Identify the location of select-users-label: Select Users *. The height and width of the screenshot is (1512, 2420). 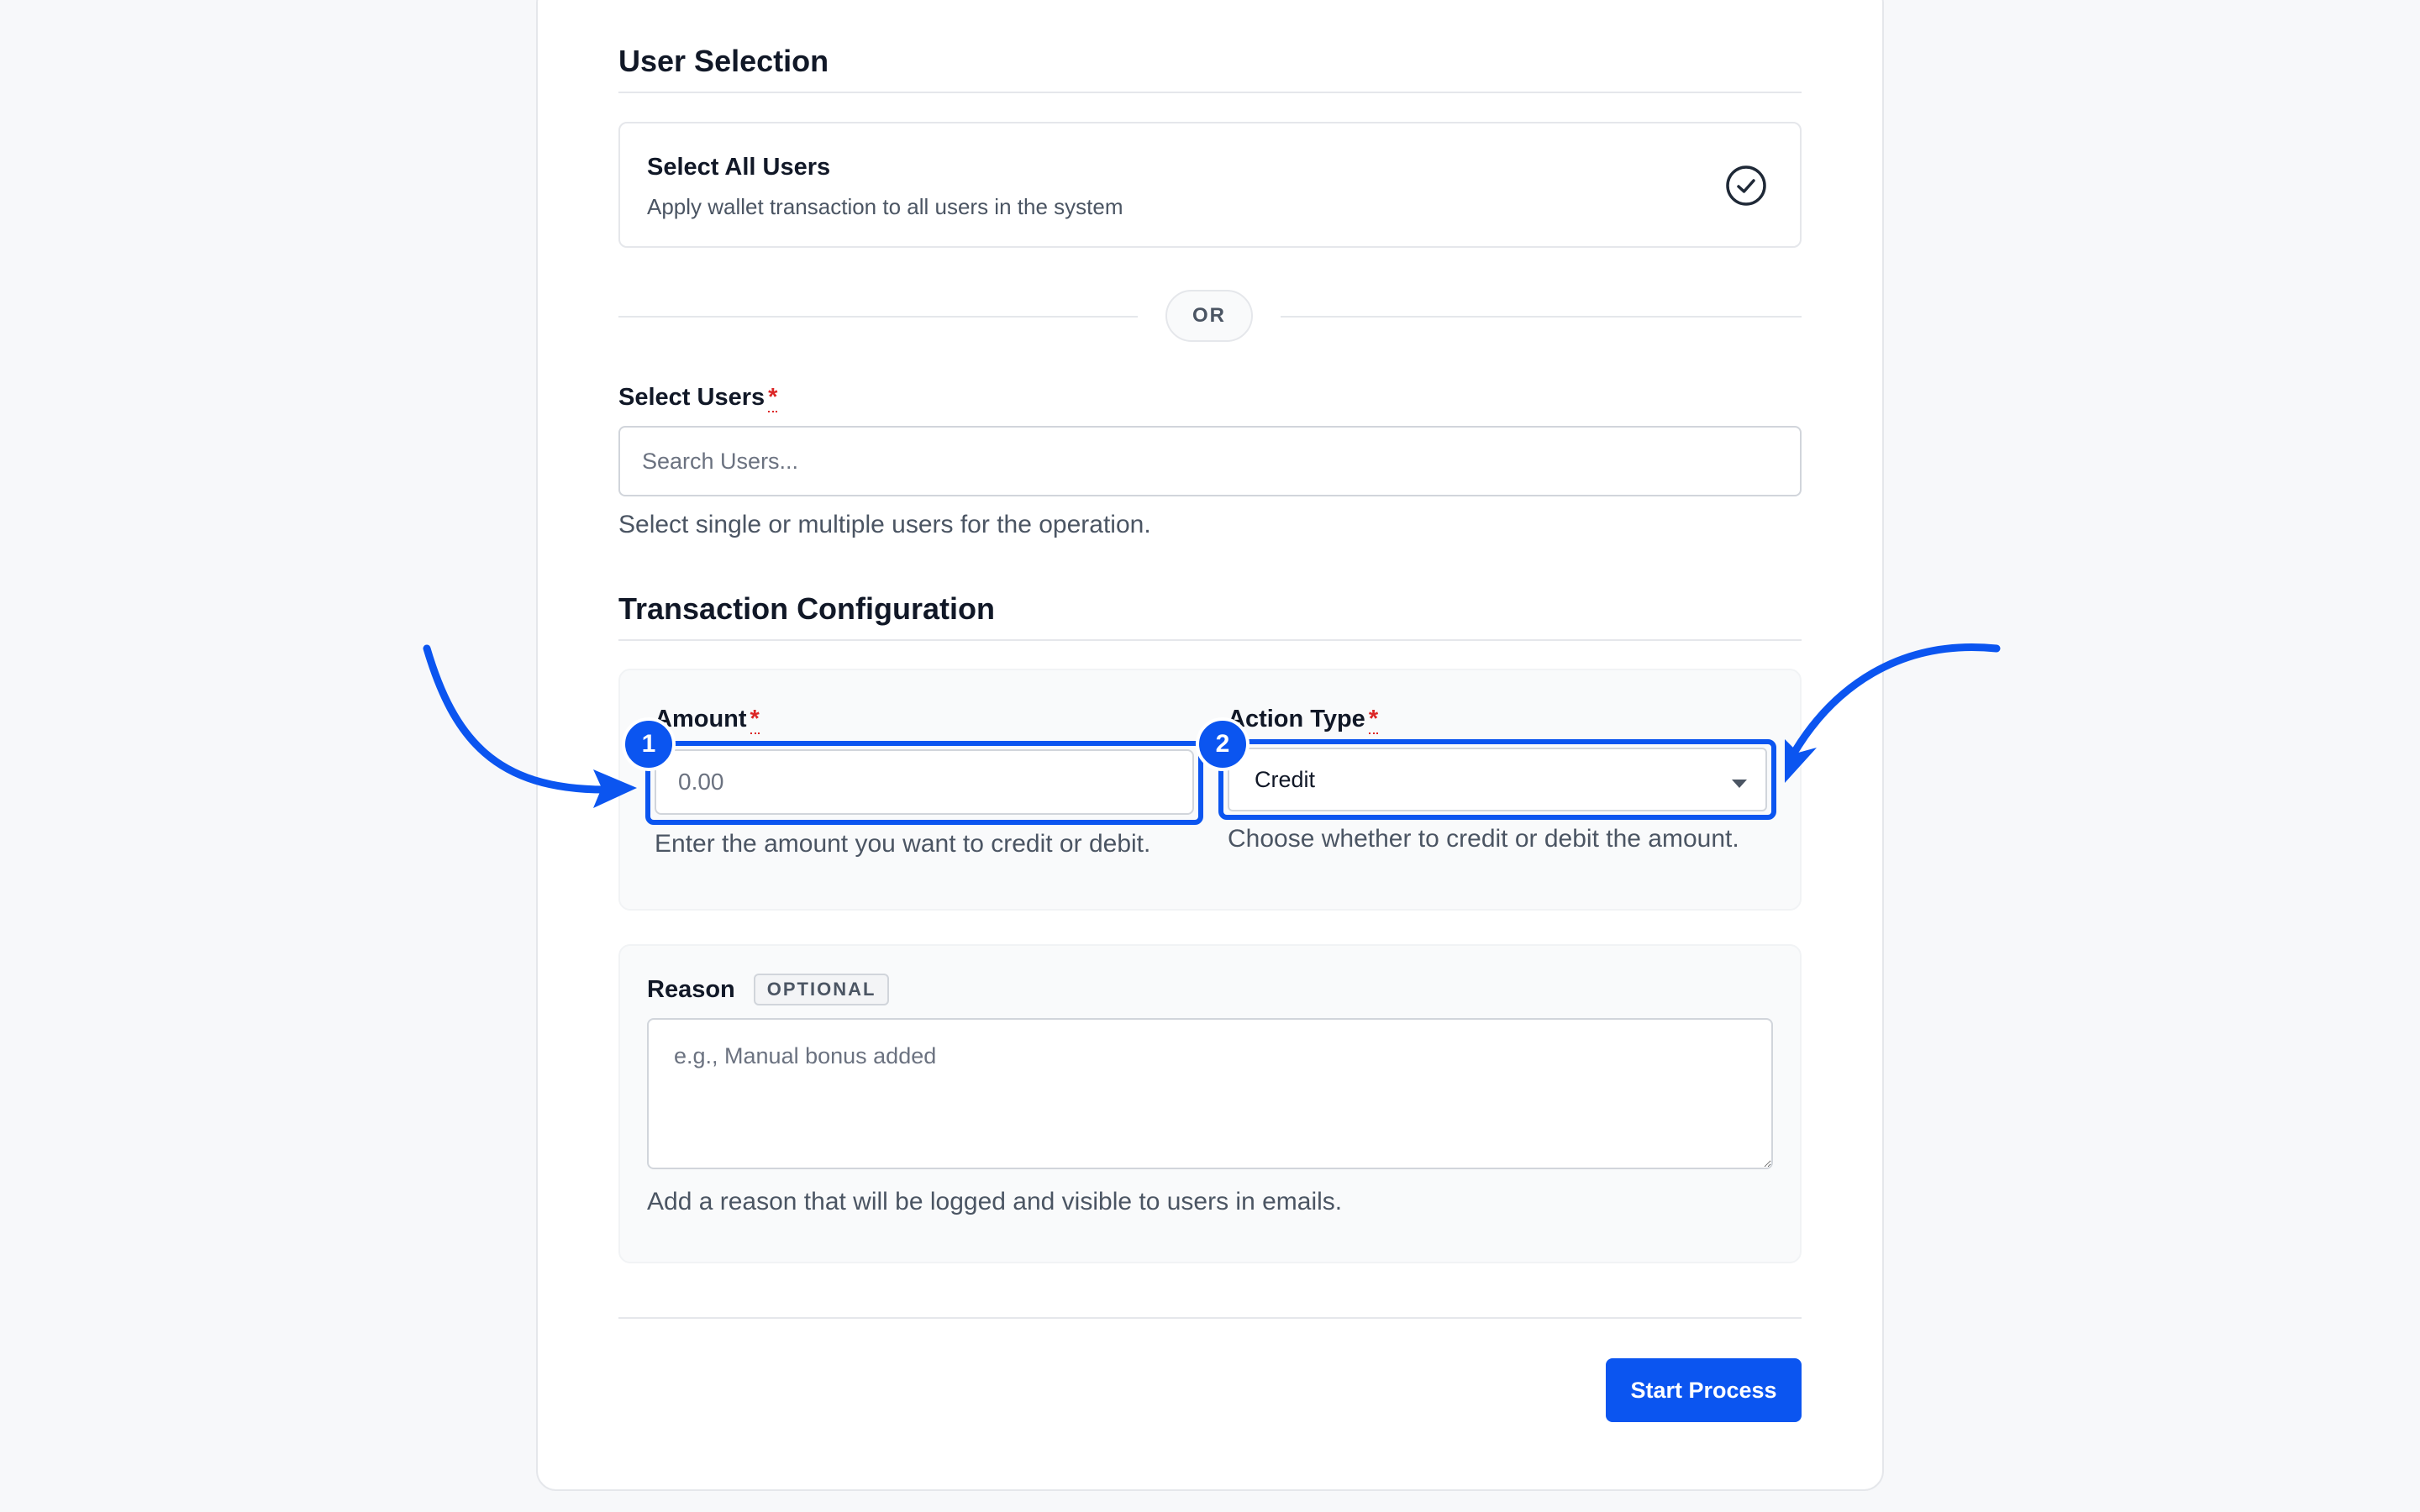
(698, 398).